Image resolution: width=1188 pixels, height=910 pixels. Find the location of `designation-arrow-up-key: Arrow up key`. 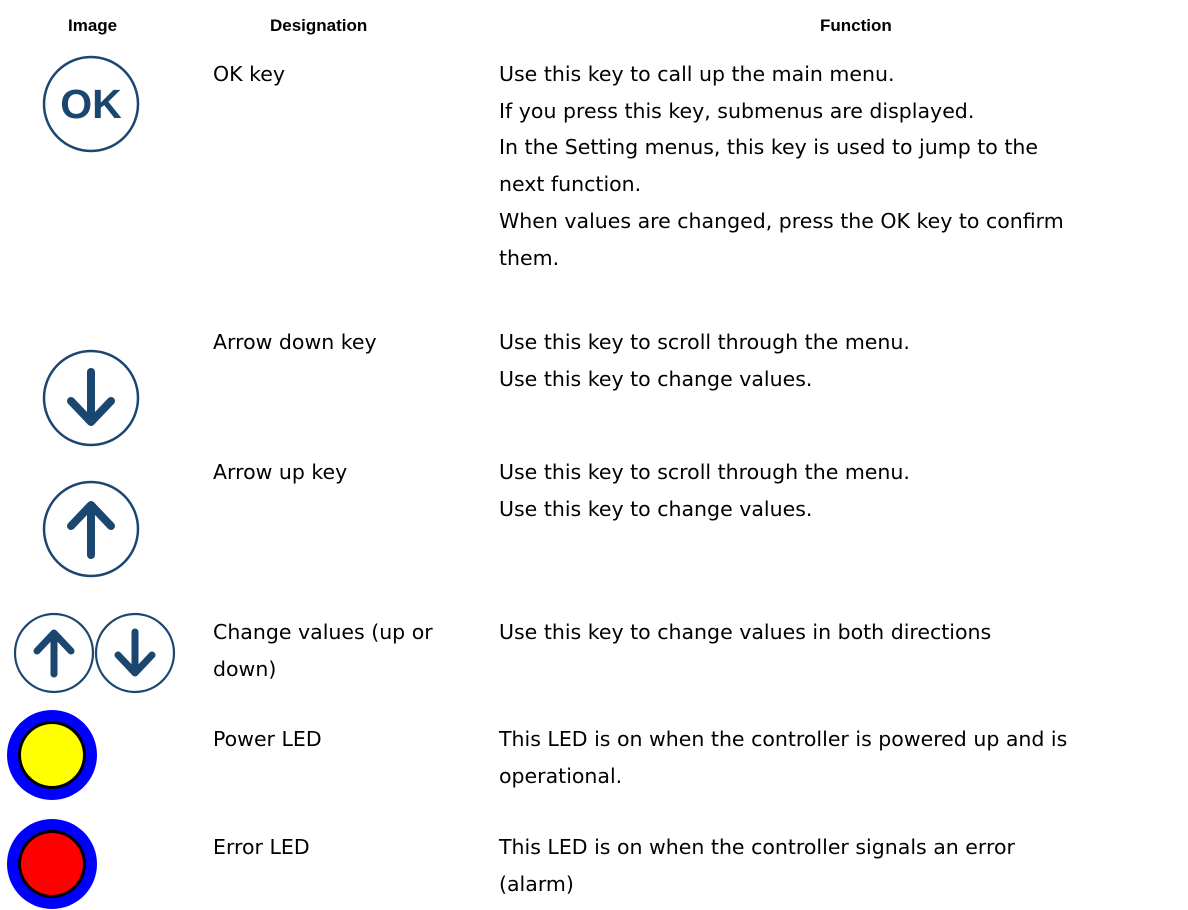

designation-arrow-up-key: Arrow up key is located at coordinates (348, 472).